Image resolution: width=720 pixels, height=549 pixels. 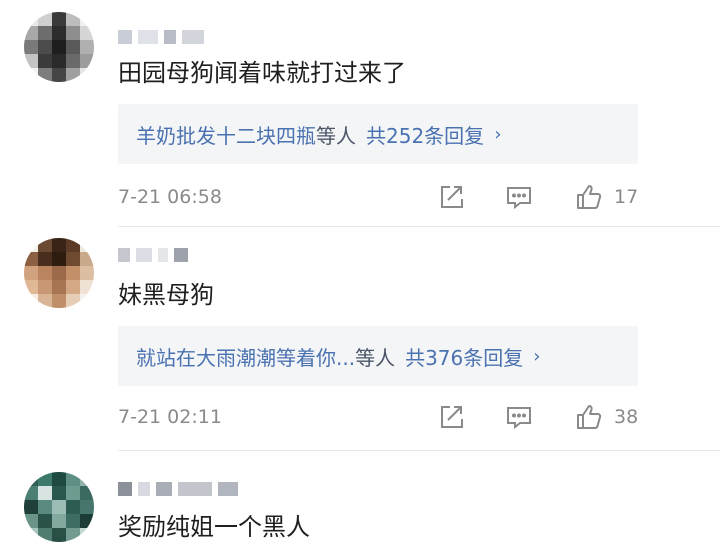 What do you see at coordinates (464, 357) in the screenshot?
I see `reply-count: 共376条回复` at bounding box center [464, 357].